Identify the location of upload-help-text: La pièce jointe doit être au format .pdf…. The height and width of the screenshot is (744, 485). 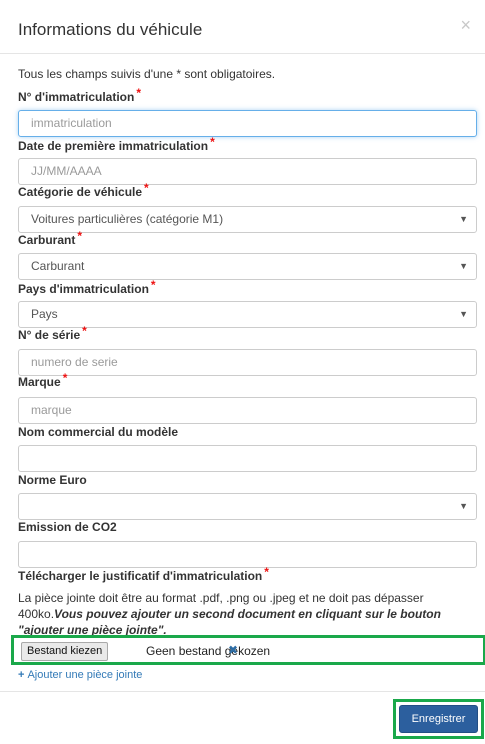
(249, 614).